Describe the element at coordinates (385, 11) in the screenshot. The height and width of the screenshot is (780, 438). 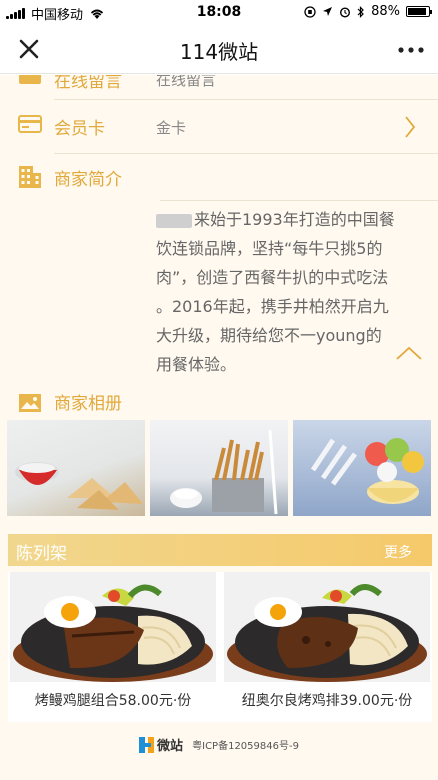
I see `battery-percent: 88%` at that location.